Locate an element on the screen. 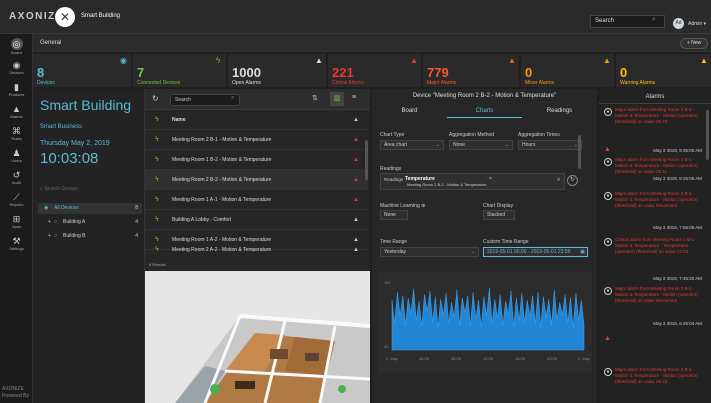 The width and height of the screenshot is (711, 403). group-search-input: ⌕ Search Groups is located at coordinates (59, 189).